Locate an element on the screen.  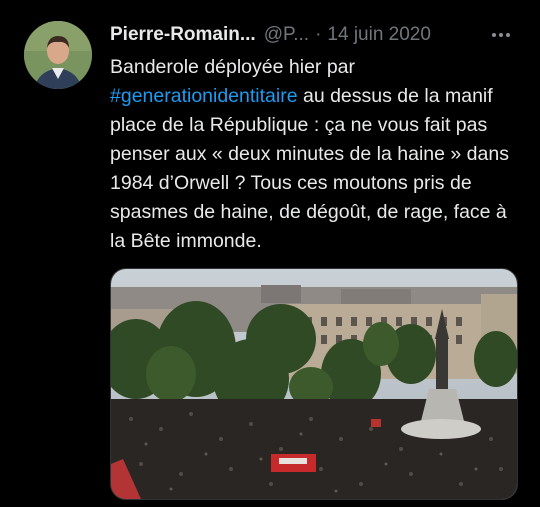
tweet-header: Pierre-Romain... @P... · 14 juin 2020 is located at coordinates (313, 35).